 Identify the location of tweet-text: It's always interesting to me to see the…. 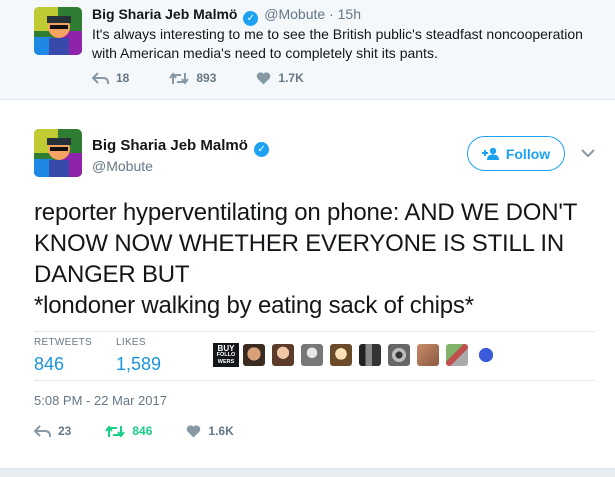
(337, 43).